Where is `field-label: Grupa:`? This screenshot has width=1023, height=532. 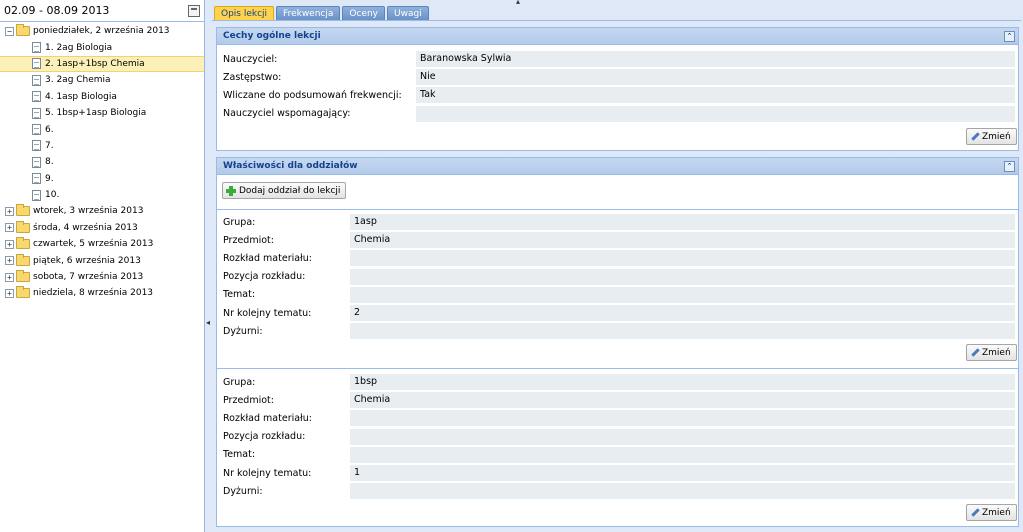 field-label: Grupa: is located at coordinates (239, 382).